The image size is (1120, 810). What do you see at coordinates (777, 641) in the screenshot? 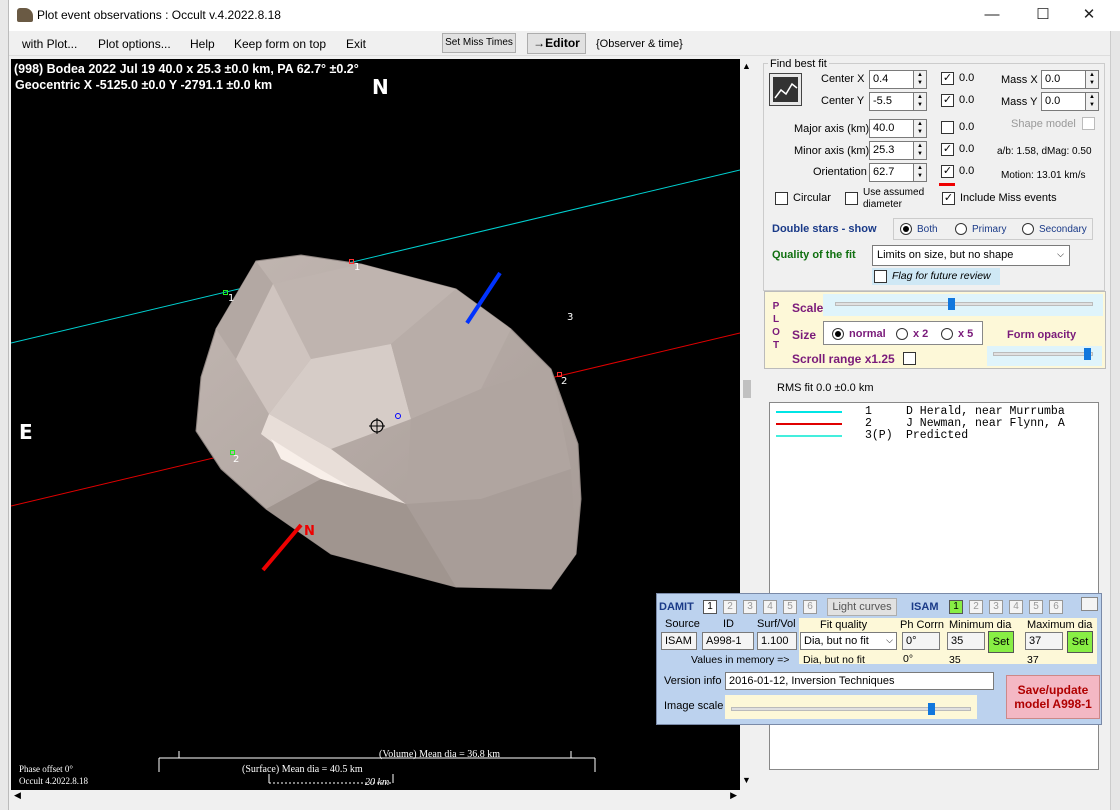
I see `surf-vol-field: 1.100` at bounding box center [777, 641].